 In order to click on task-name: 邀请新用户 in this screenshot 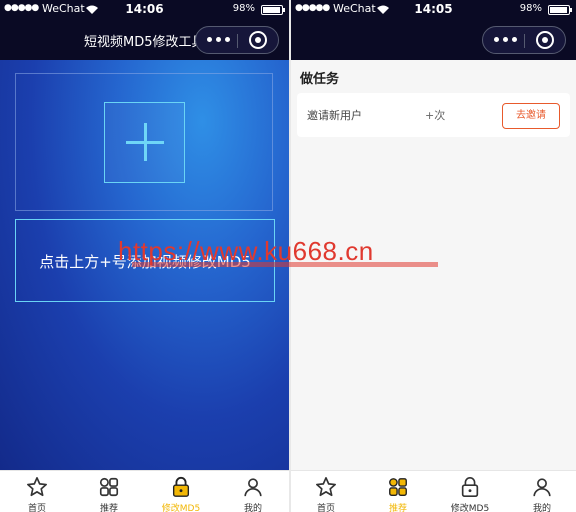, I will do `click(334, 115)`.